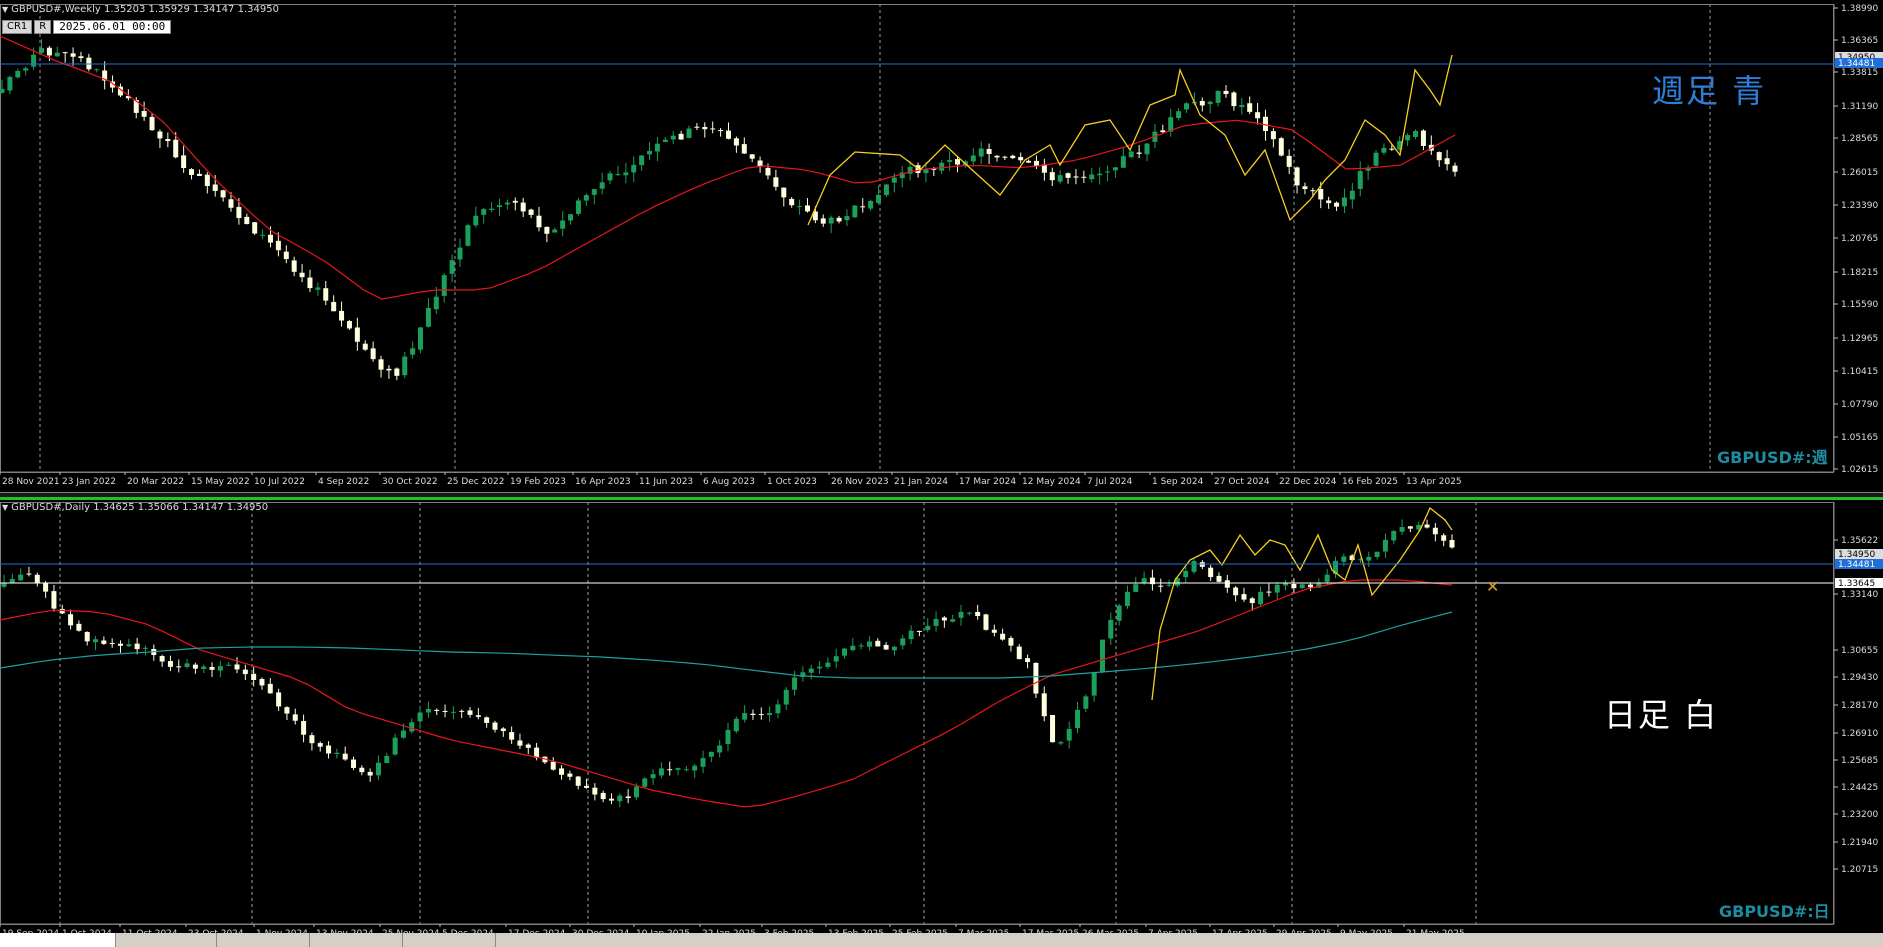 This screenshot has height=947, width=1883. What do you see at coordinates (941, 496) in the screenshot?
I see `panel-separator` at bounding box center [941, 496].